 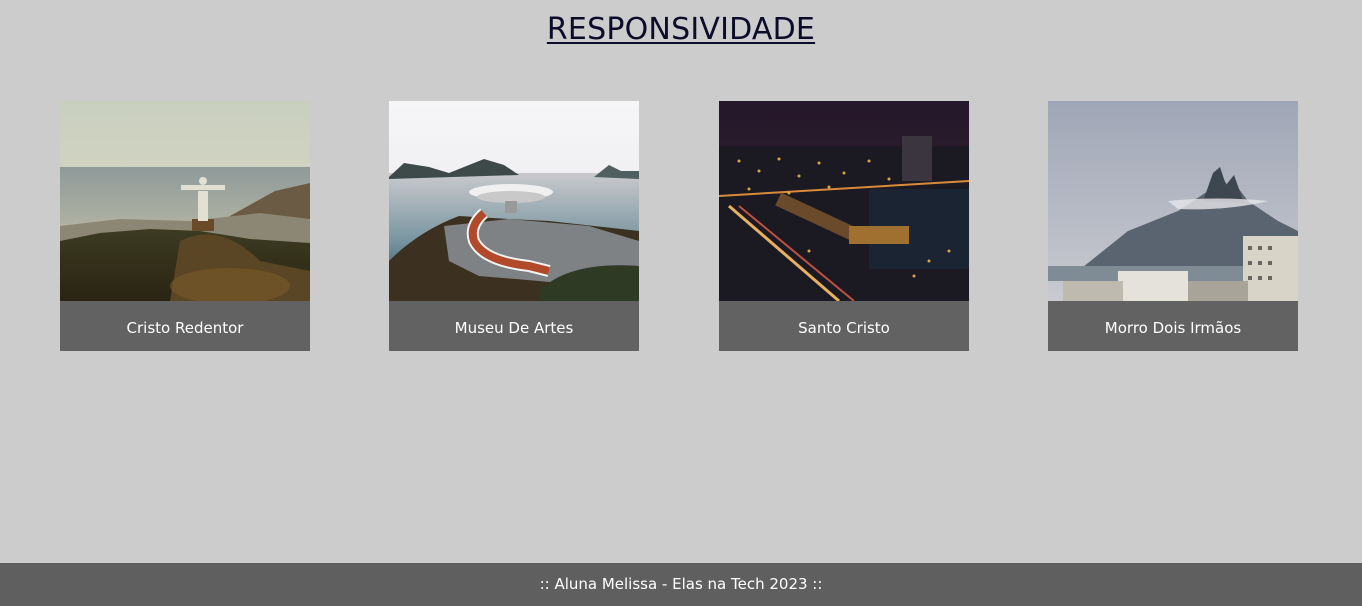 What do you see at coordinates (1173, 328) in the screenshot?
I see `card-caption: Morro Dois Irmãos` at bounding box center [1173, 328].